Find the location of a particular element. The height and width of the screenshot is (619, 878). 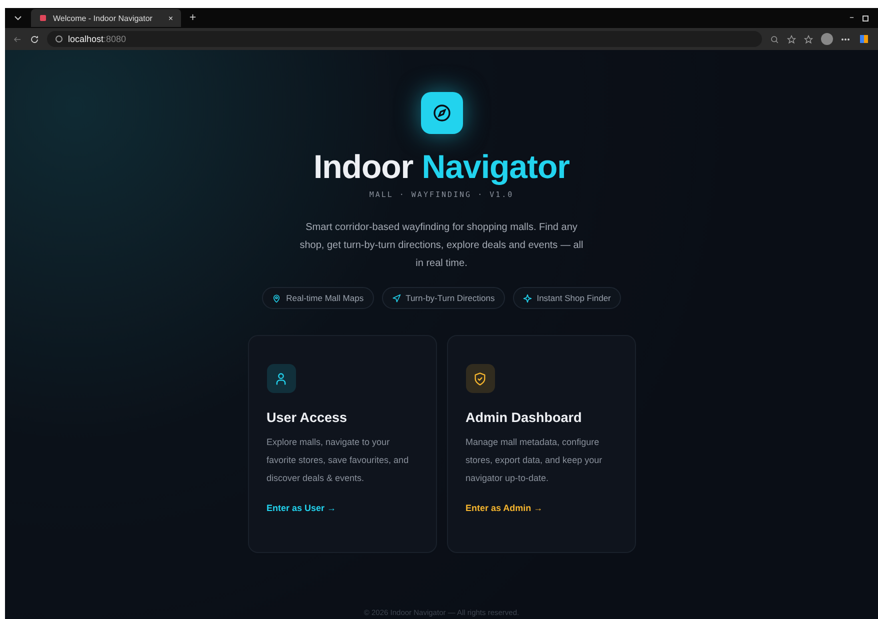

enter-link: Enter as User → is located at coordinates (342, 508).